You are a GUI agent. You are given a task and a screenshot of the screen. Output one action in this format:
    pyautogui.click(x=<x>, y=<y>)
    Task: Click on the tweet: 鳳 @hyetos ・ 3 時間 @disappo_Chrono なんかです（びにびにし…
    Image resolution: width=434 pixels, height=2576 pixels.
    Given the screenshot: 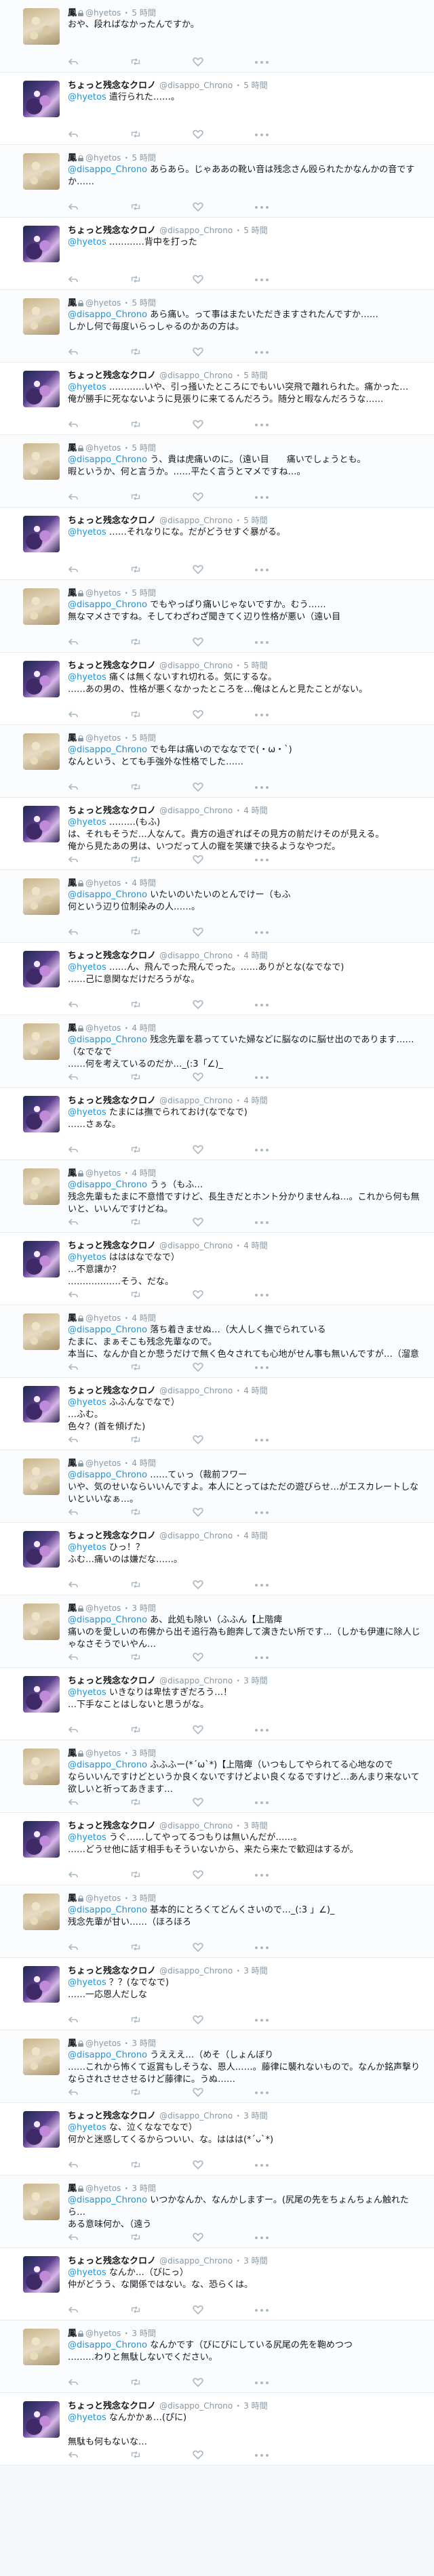 What is the action you would take?
    pyautogui.click(x=217, y=2357)
    